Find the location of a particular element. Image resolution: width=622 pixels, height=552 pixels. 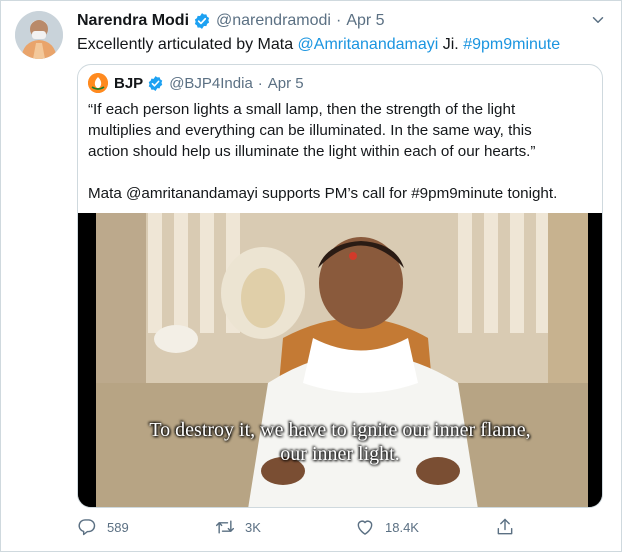

tweet-timestamp: Apr 5 is located at coordinates (365, 21).